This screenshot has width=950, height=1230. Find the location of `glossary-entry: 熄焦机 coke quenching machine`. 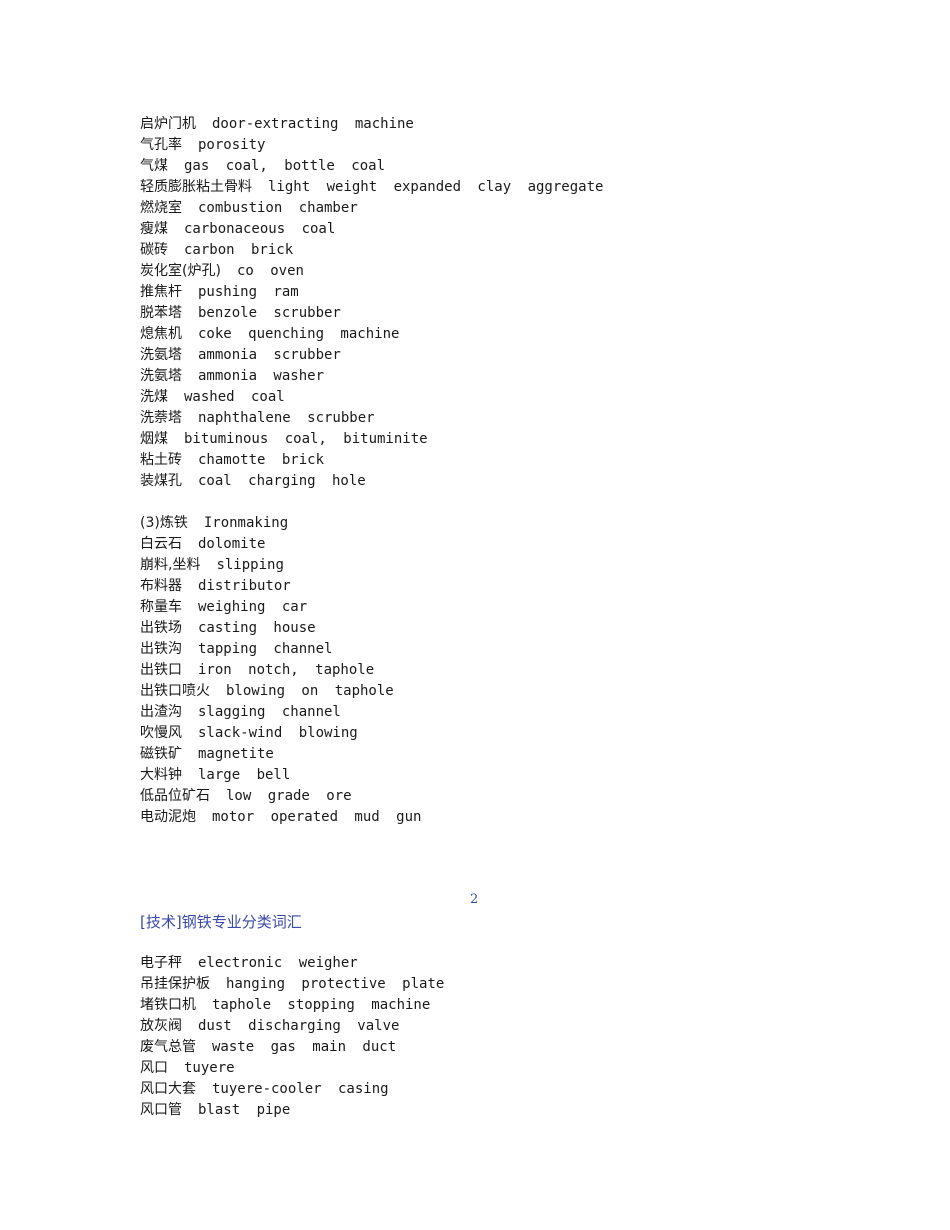

glossary-entry: 熄焦机 coke quenching machine is located at coordinates (270, 334).